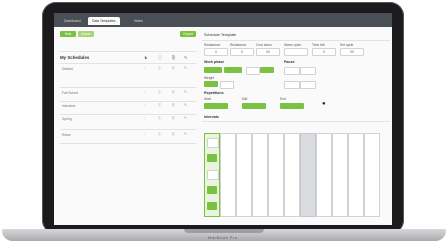 The height and width of the screenshot is (247, 448). What do you see at coordinates (352, 52) in the screenshot?
I see `set-cycle-field: 00` at bounding box center [352, 52].